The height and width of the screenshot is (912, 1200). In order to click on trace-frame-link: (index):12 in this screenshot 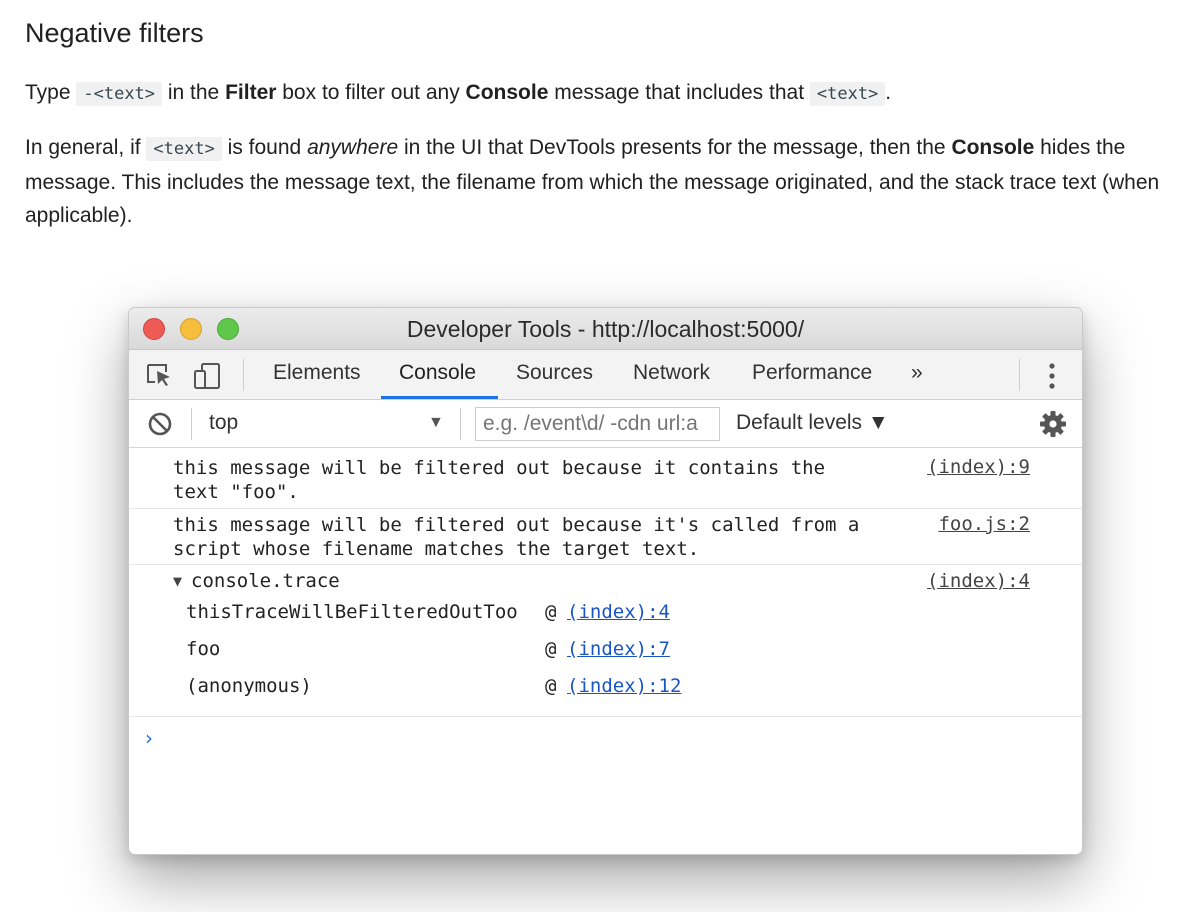, I will do `click(624, 686)`.